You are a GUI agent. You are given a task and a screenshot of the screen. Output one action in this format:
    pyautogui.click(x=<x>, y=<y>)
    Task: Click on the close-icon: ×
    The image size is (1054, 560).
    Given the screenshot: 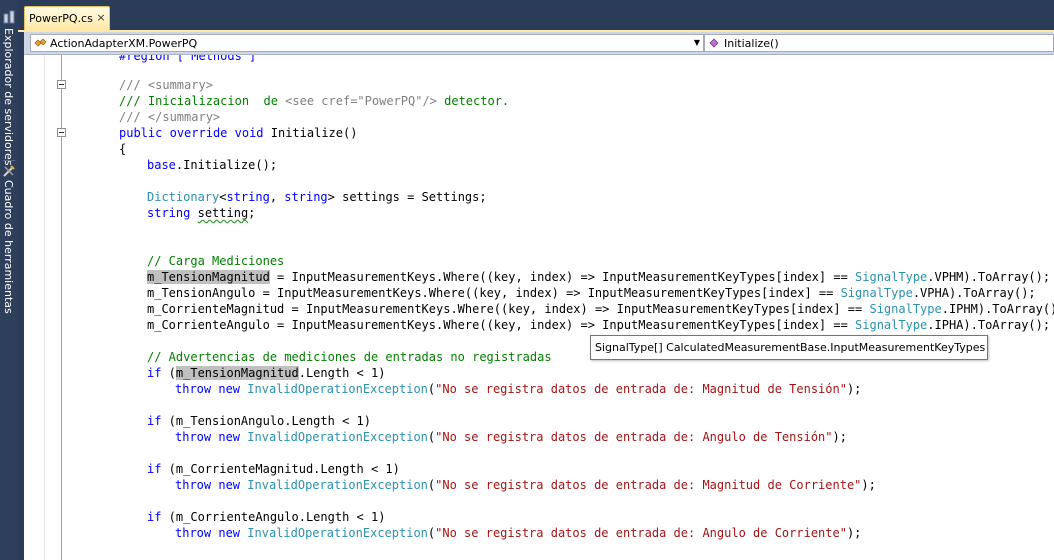 What is the action you would take?
    pyautogui.click(x=101, y=18)
    